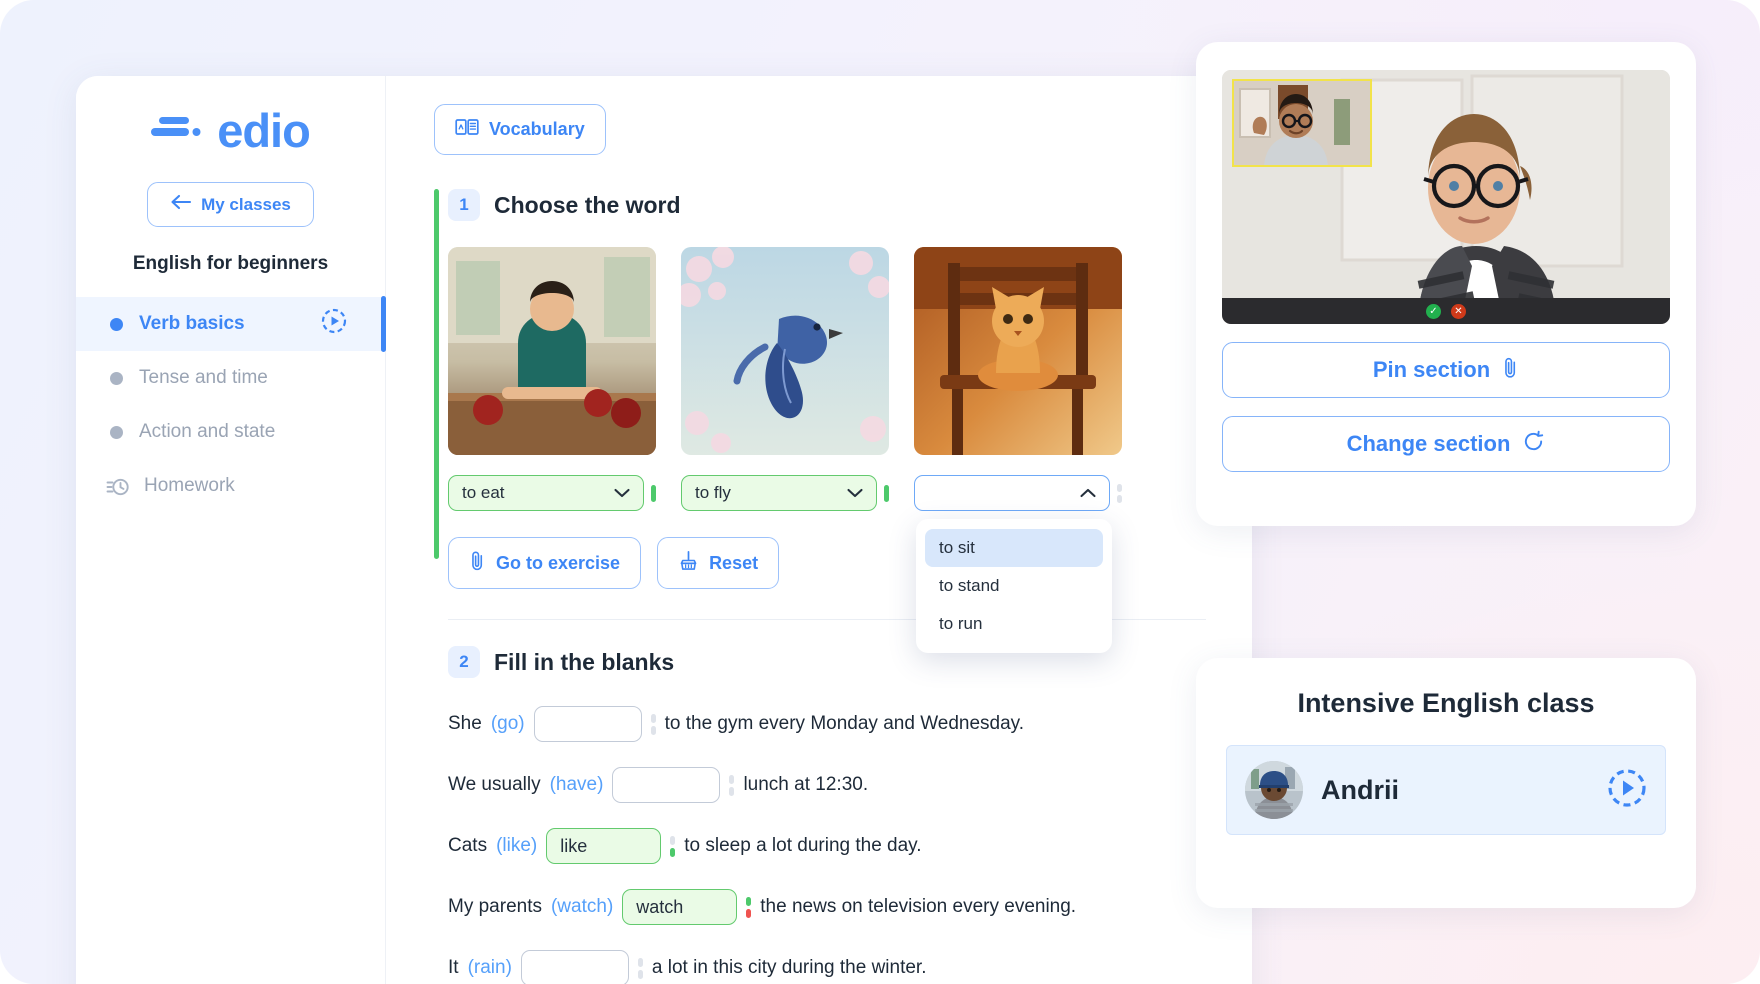 This screenshot has height=984, width=1760. What do you see at coordinates (189, 485) in the screenshot?
I see `sidebar-item-label: Homework` at bounding box center [189, 485].